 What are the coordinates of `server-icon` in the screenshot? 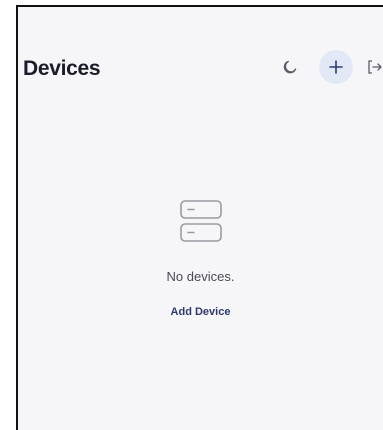 It's located at (200, 221).